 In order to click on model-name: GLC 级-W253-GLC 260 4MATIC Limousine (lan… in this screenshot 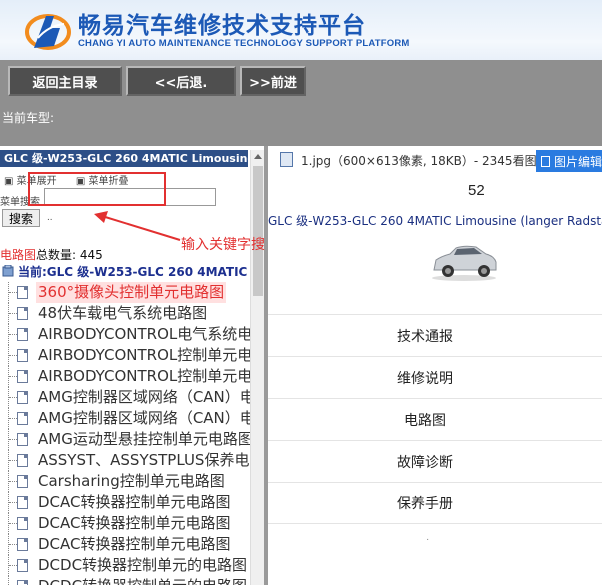, I will do `click(435, 221)`.